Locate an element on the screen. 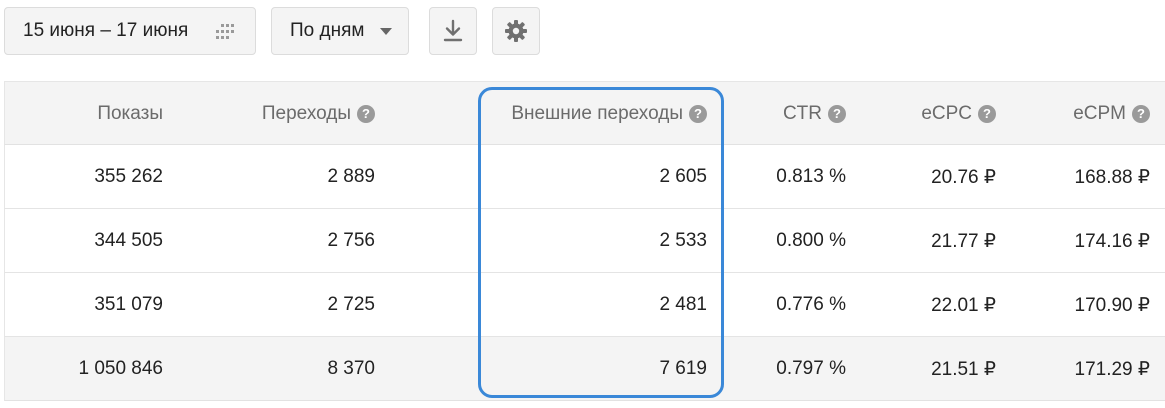 Image resolution: width=1165 pixels, height=408 pixels. cell-external-clicks: 2 605 is located at coordinates (683, 176).